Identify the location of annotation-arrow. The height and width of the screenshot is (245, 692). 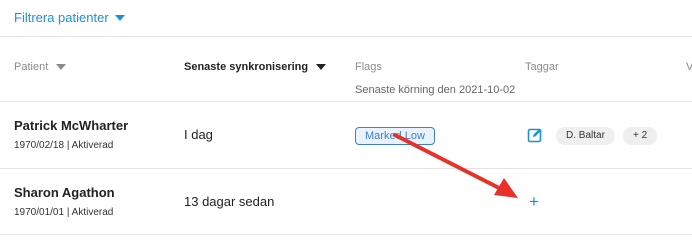
(455, 165).